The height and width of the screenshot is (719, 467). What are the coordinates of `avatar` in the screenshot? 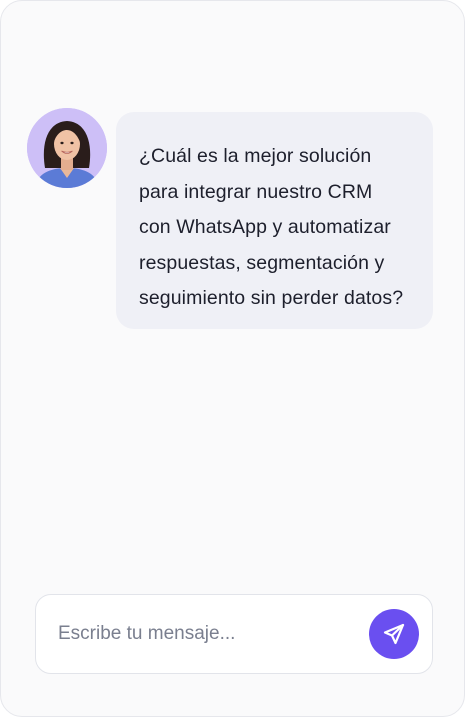 It's located at (67, 148).